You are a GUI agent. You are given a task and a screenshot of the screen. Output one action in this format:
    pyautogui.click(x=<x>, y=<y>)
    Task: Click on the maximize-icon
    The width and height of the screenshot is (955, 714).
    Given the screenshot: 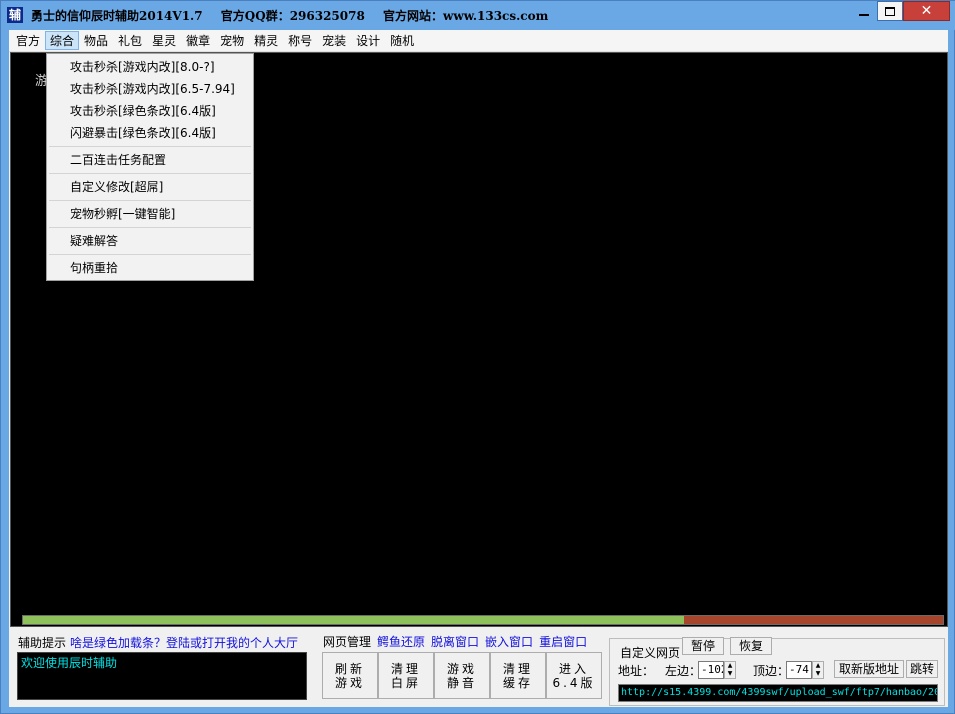 What is the action you would take?
    pyautogui.click(x=890, y=11)
    